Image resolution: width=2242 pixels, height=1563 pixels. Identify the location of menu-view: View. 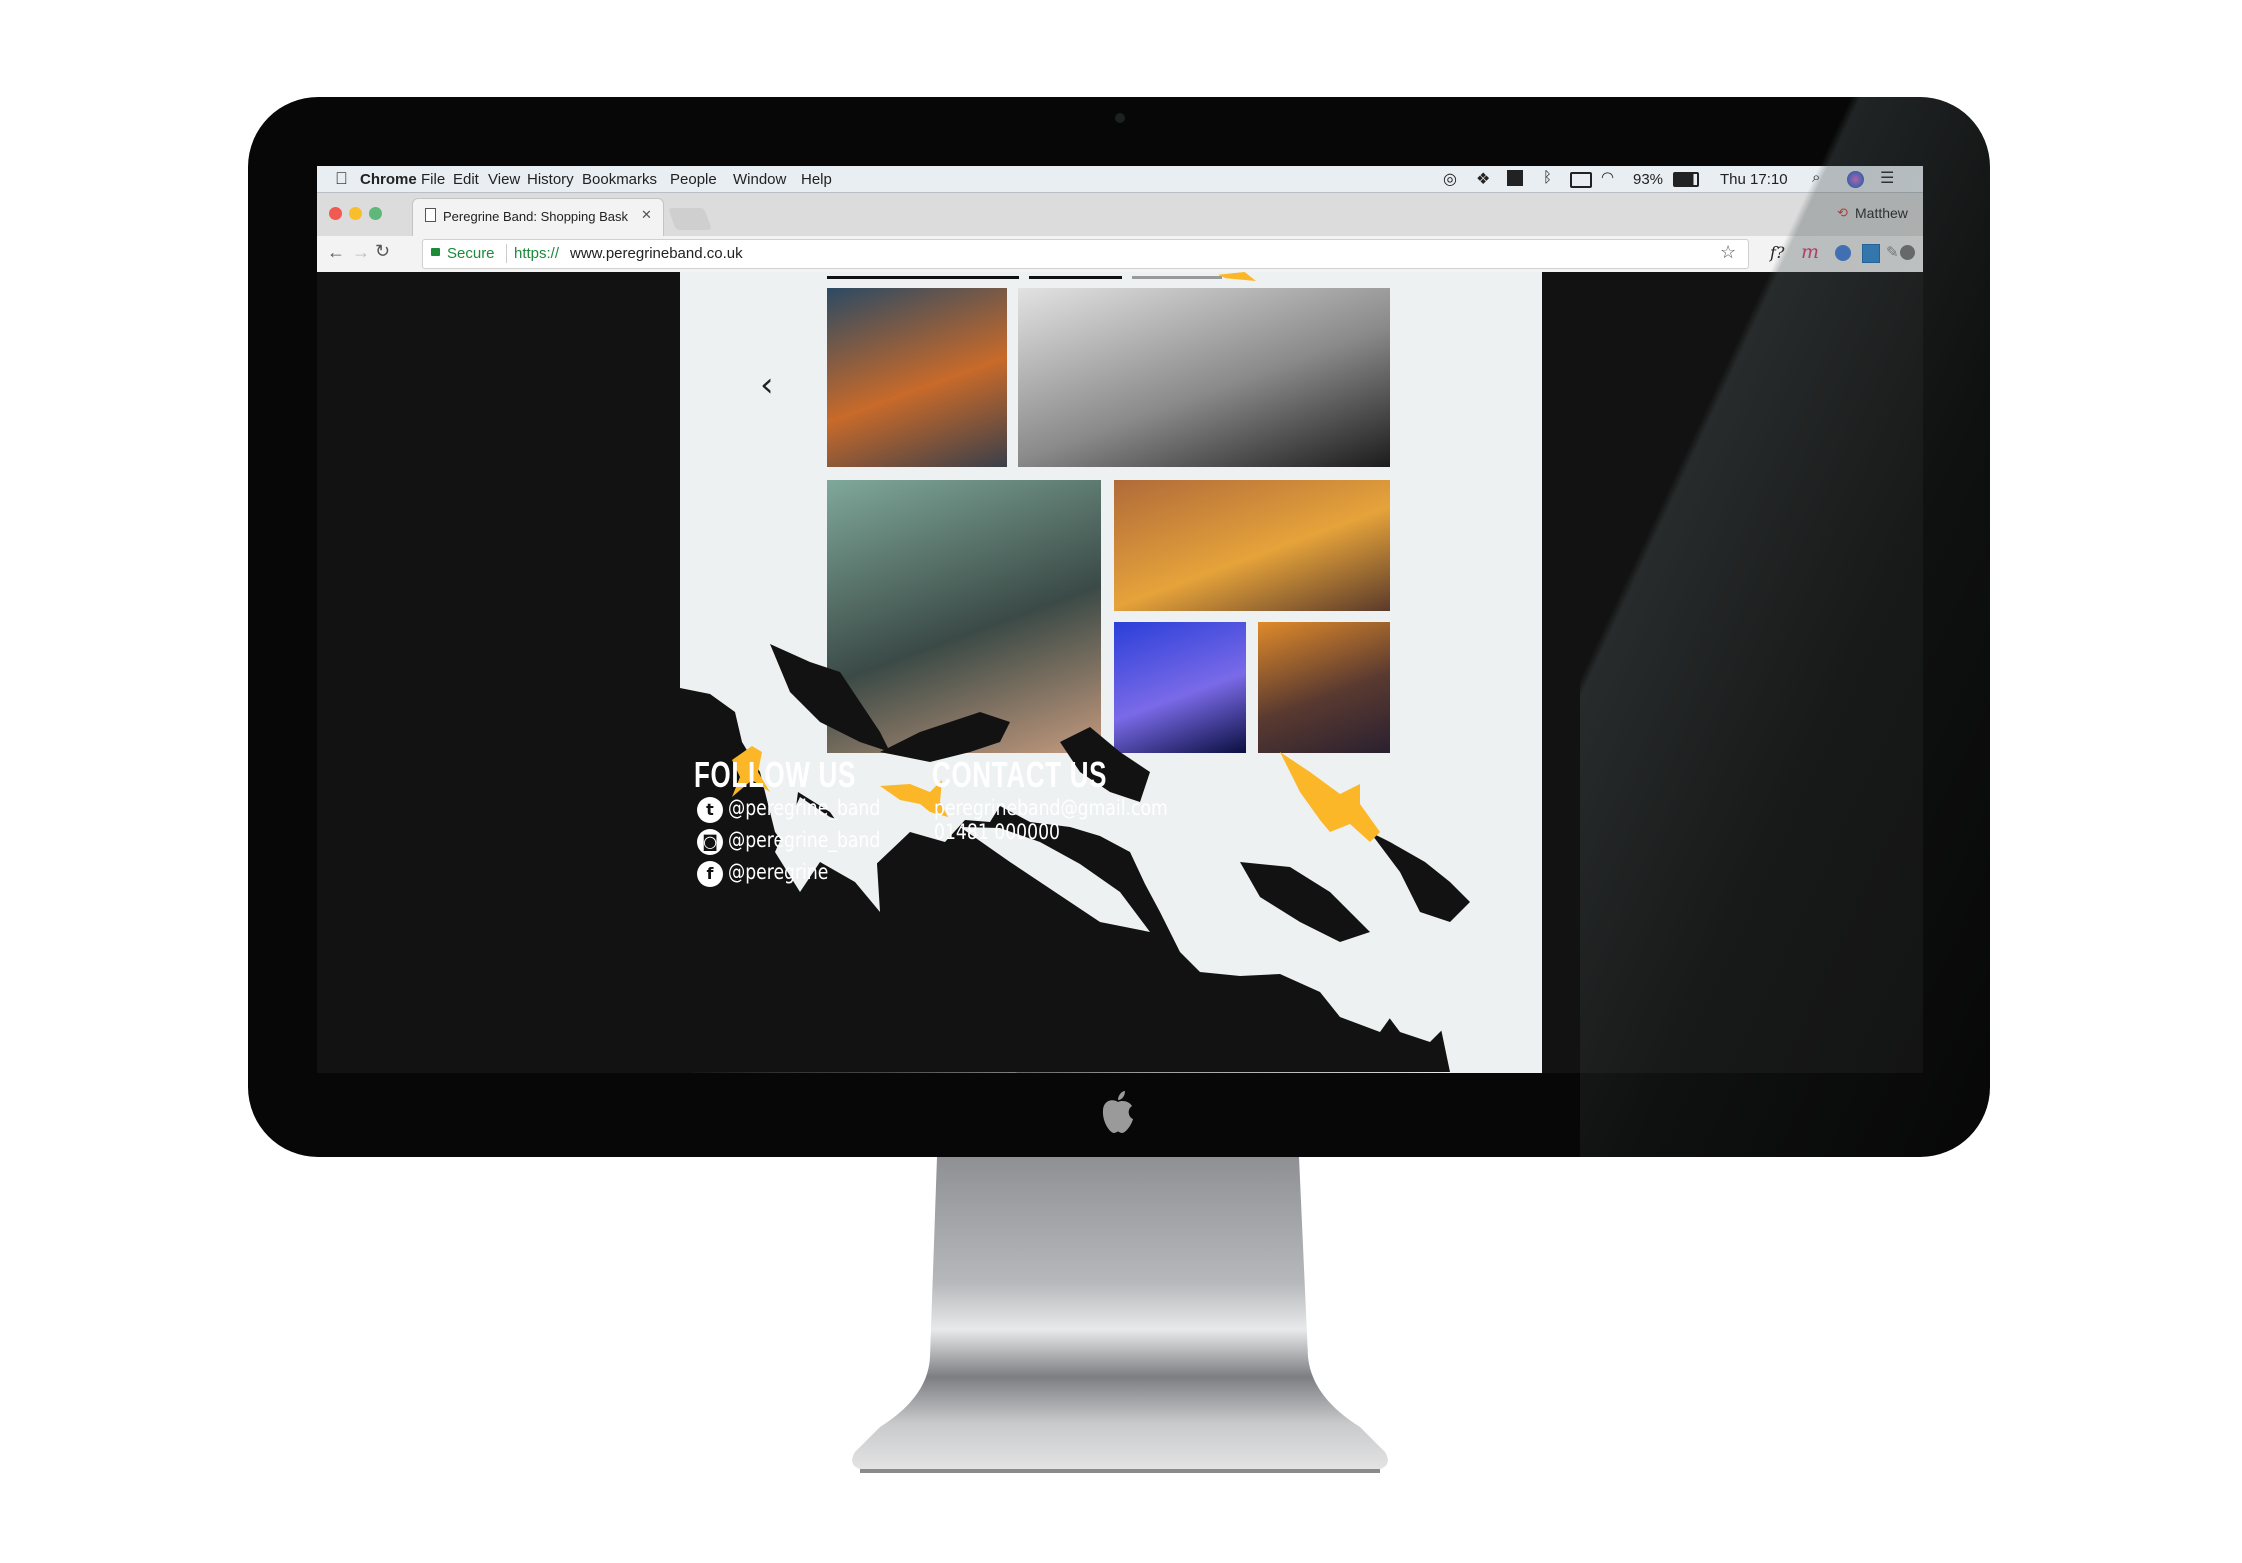
(504, 179).